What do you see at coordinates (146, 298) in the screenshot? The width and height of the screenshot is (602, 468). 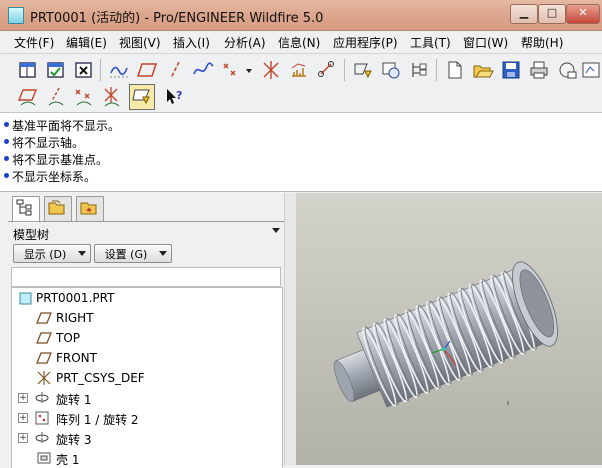 I see `tree-item-part: PRT0001.PRT` at bounding box center [146, 298].